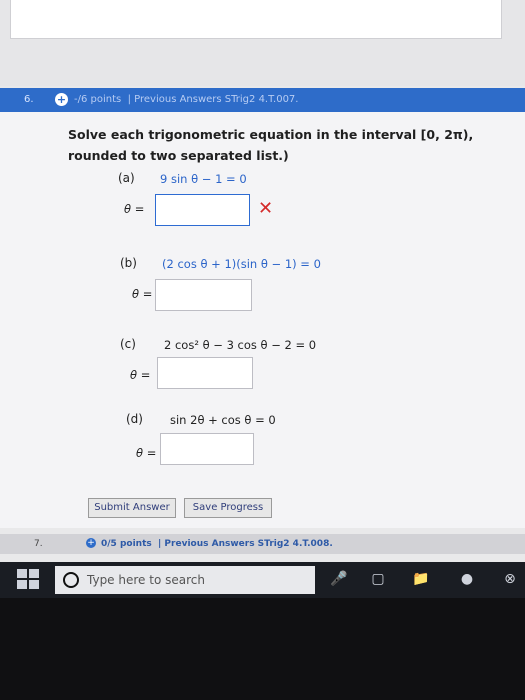 The image size is (525, 700). I want to click on part-b-theta-label: θ =, so click(142, 294).